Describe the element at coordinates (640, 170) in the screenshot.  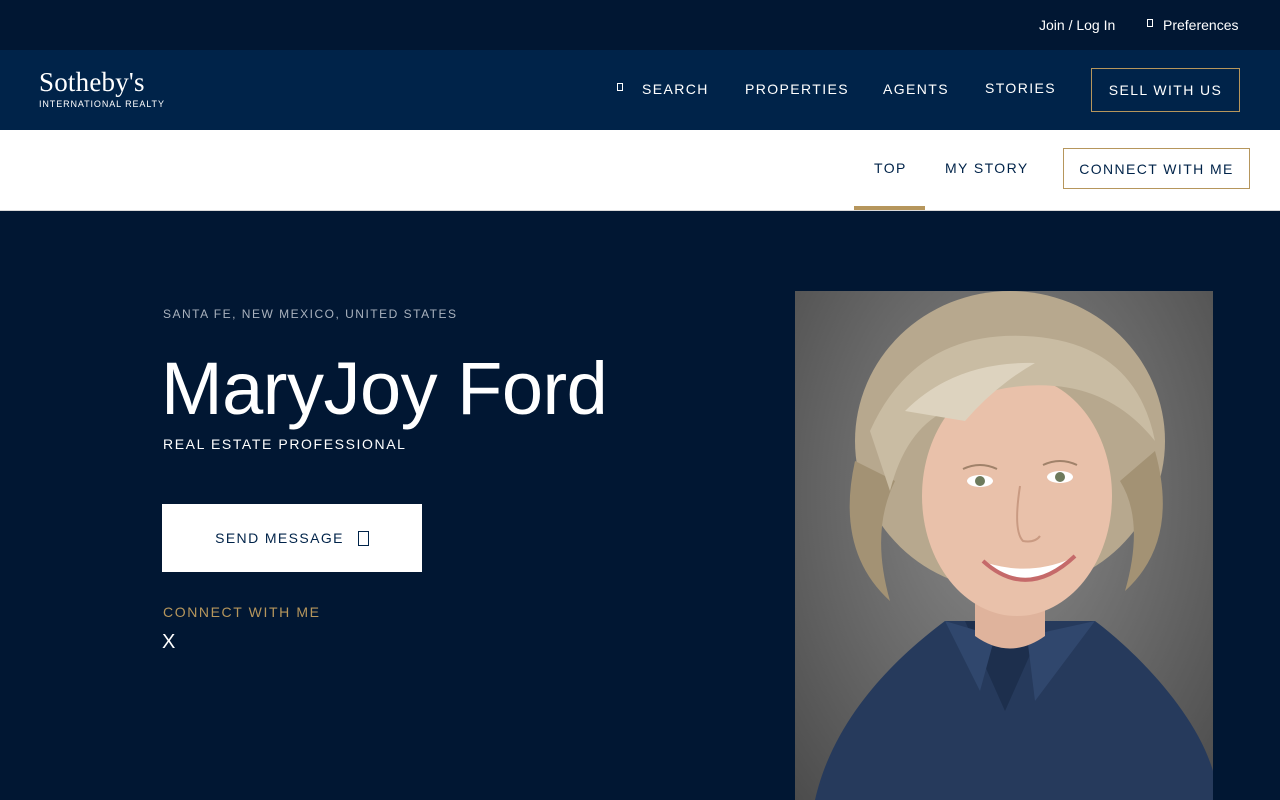
I see `agent-subnav: TOP MY STORY CONNECT WITH ME` at that location.